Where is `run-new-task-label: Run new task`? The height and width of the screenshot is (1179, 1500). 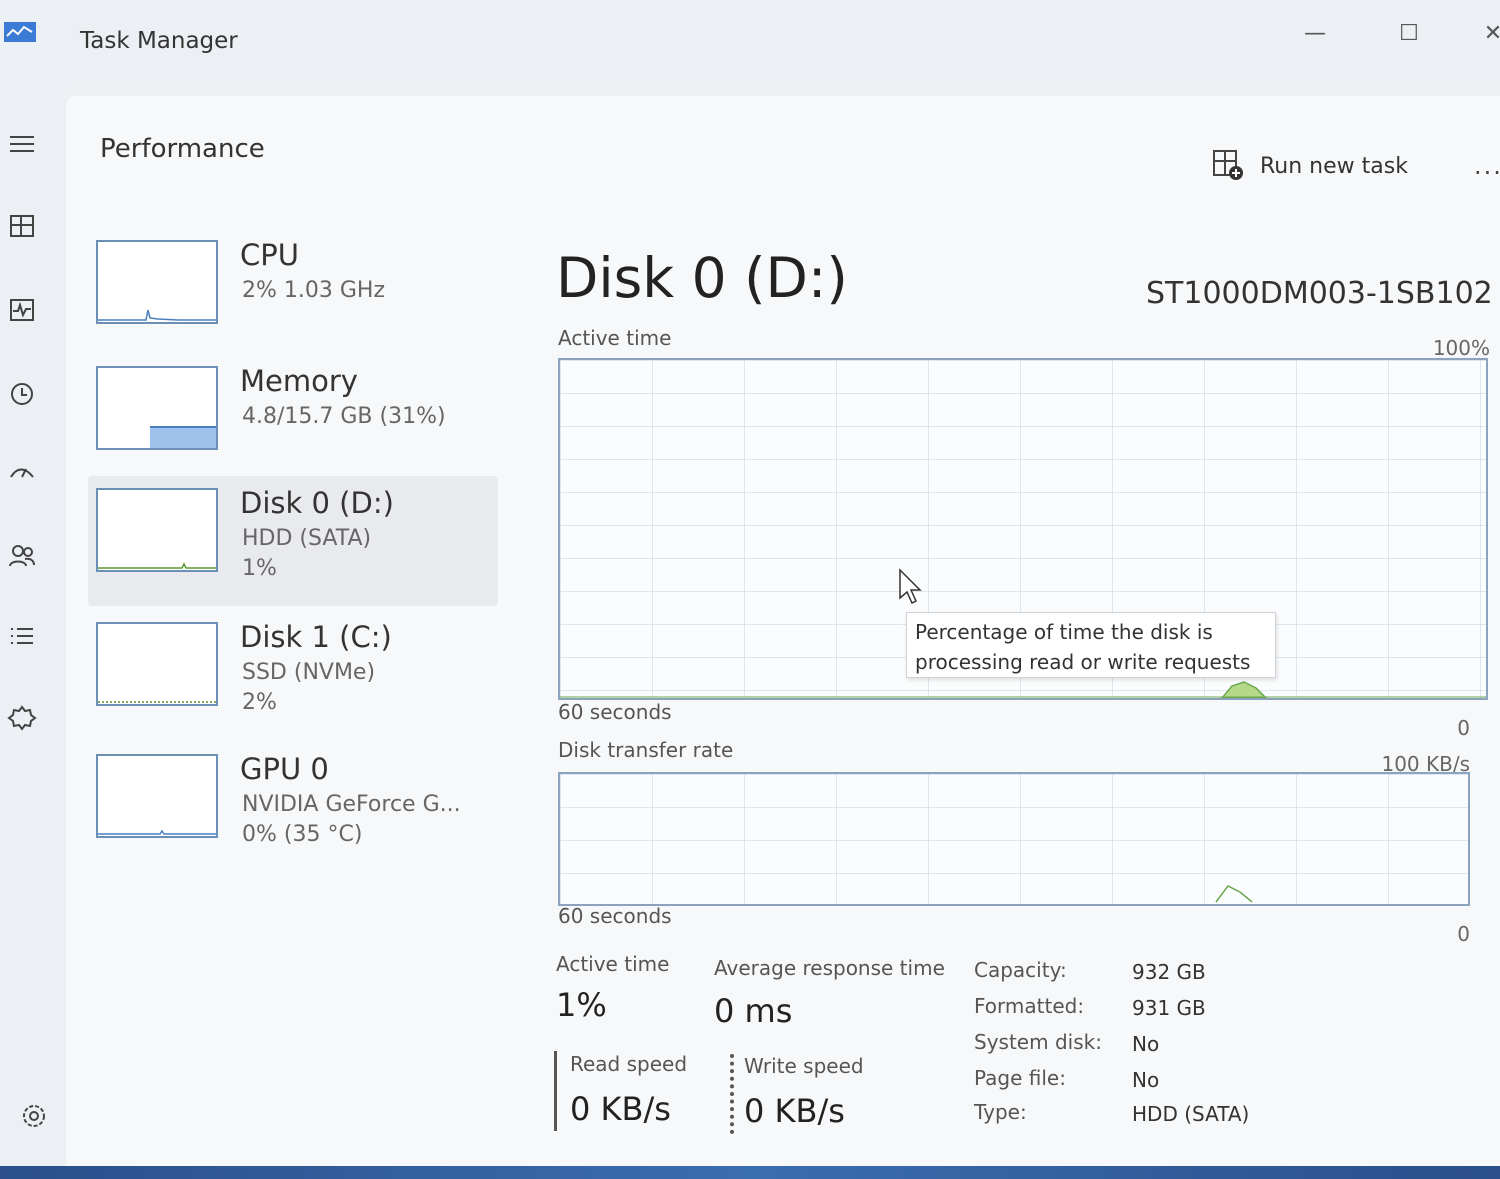
run-new-task-label: Run new task is located at coordinates (1334, 166).